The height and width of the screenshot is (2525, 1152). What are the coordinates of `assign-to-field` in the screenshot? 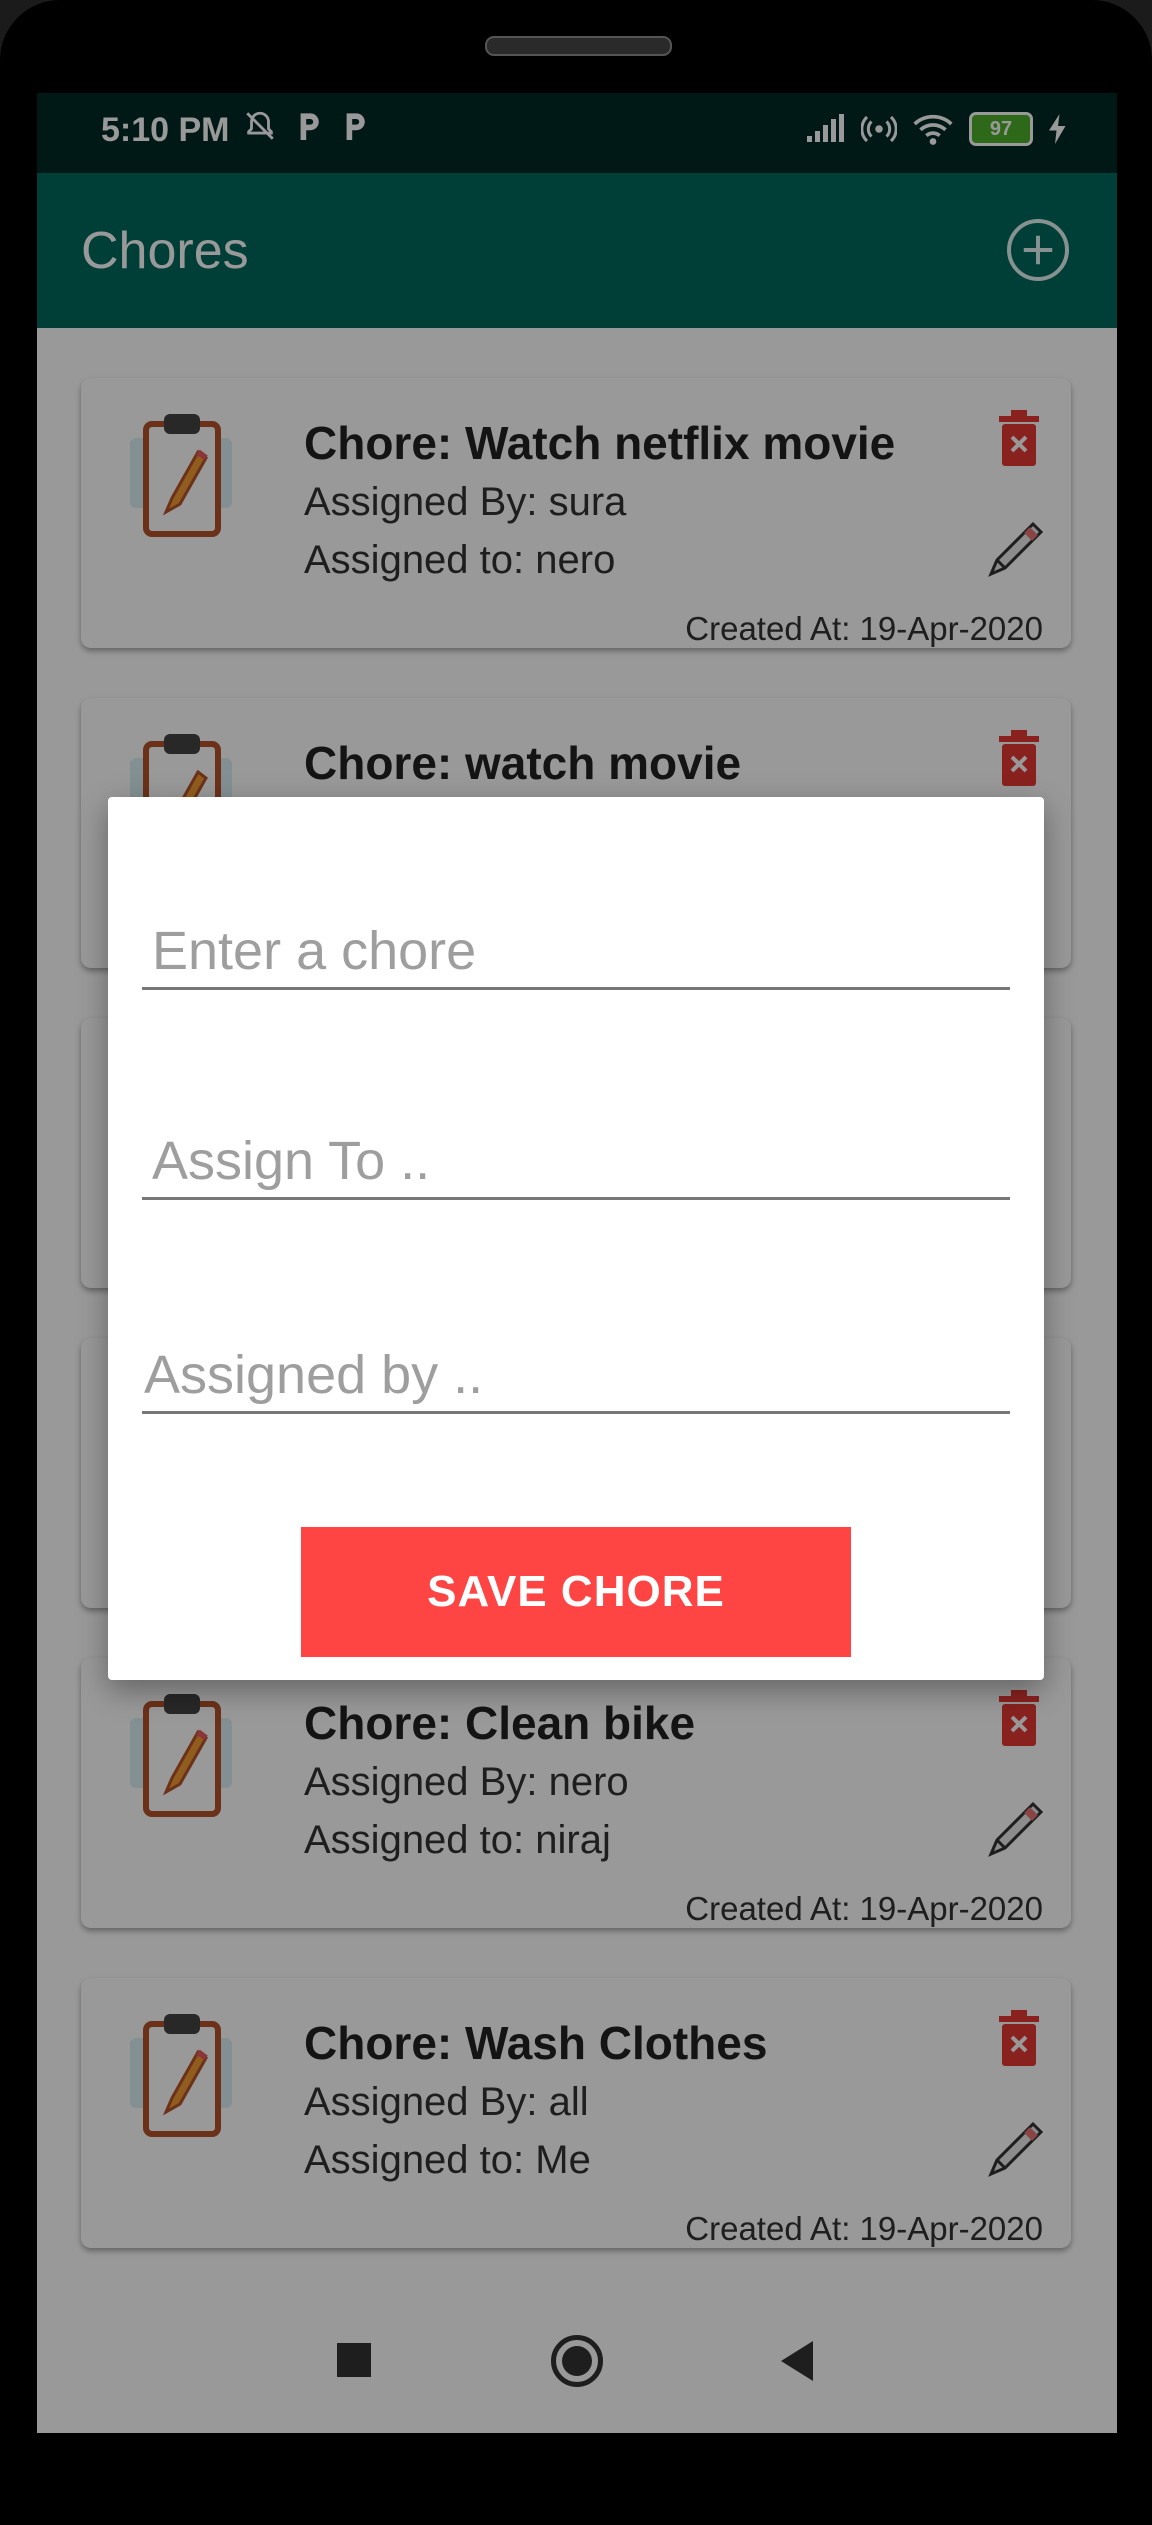 It's located at (582, 1163).